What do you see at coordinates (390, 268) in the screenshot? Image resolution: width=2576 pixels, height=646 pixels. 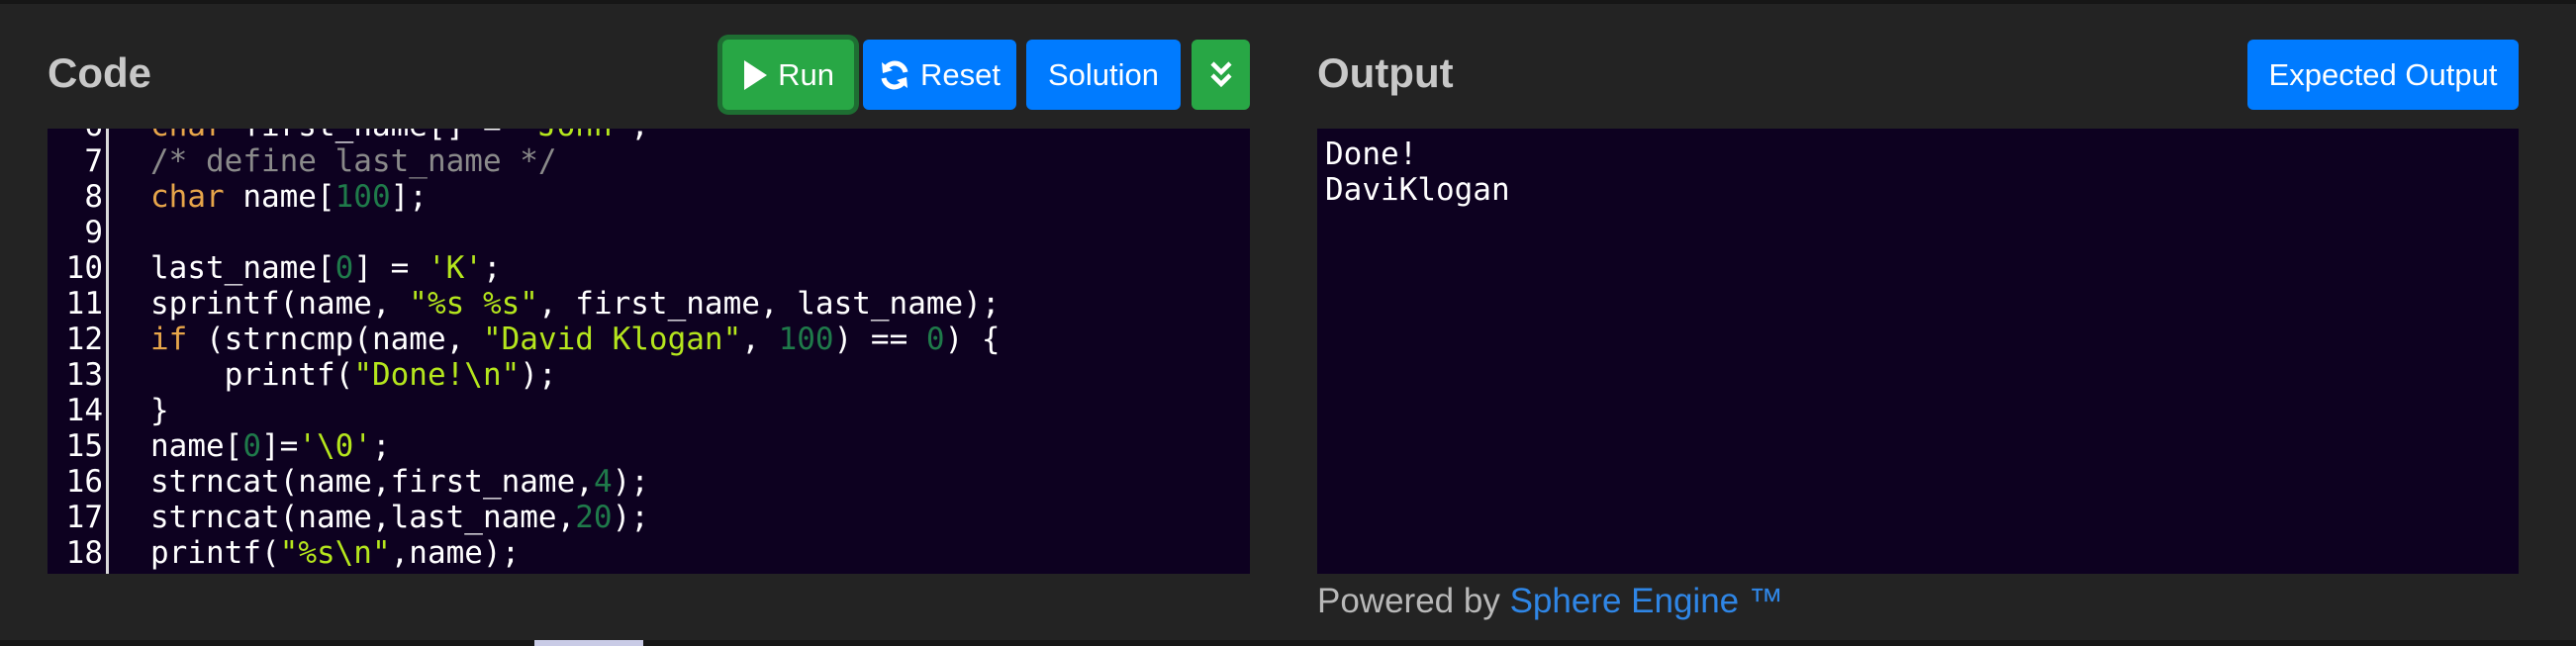 I see `code-token: ] =` at bounding box center [390, 268].